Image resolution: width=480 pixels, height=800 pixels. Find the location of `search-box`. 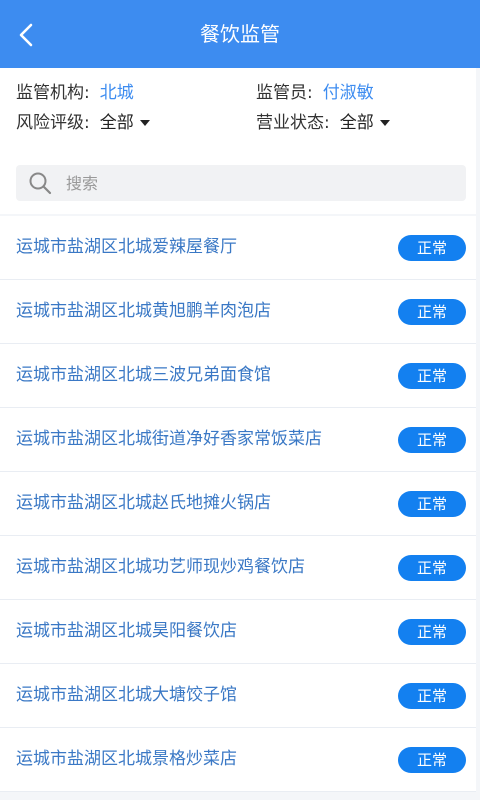

search-box is located at coordinates (241, 183).